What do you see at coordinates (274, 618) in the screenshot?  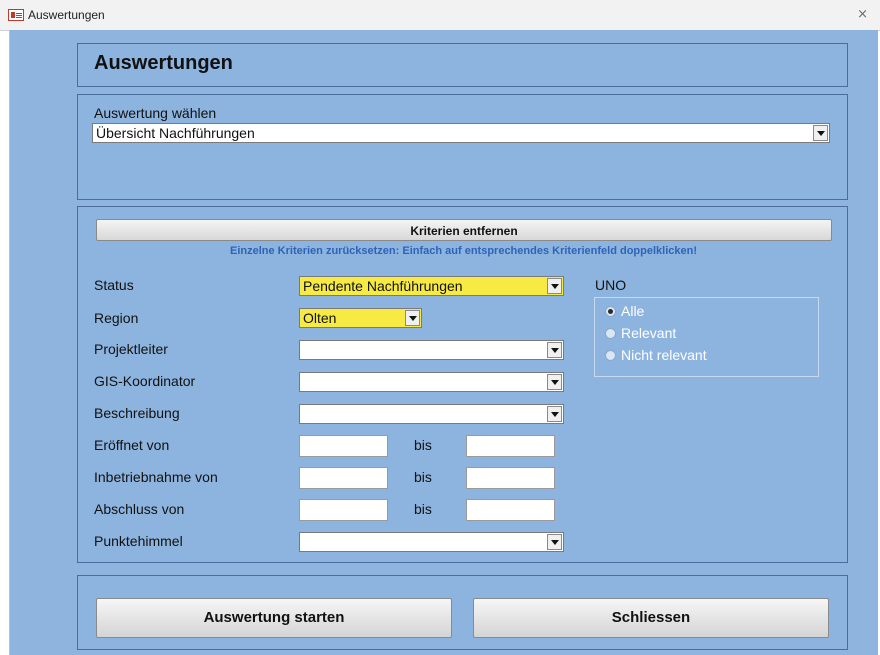 I see `start-report-button: Auswertung starten` at bounding box center [274, 618].